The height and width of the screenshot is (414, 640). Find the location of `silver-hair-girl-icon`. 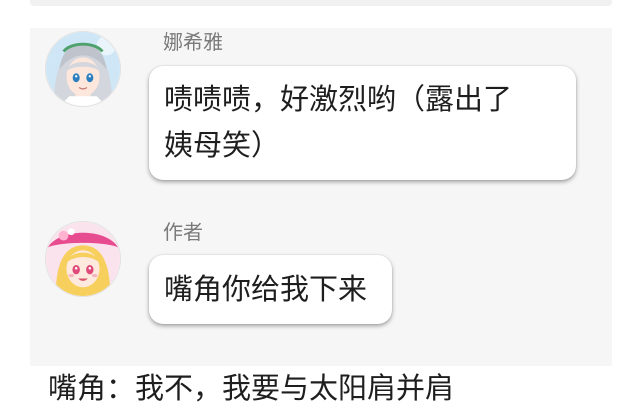

silver-hair-girl-icon is located at coordinates (83, 69).